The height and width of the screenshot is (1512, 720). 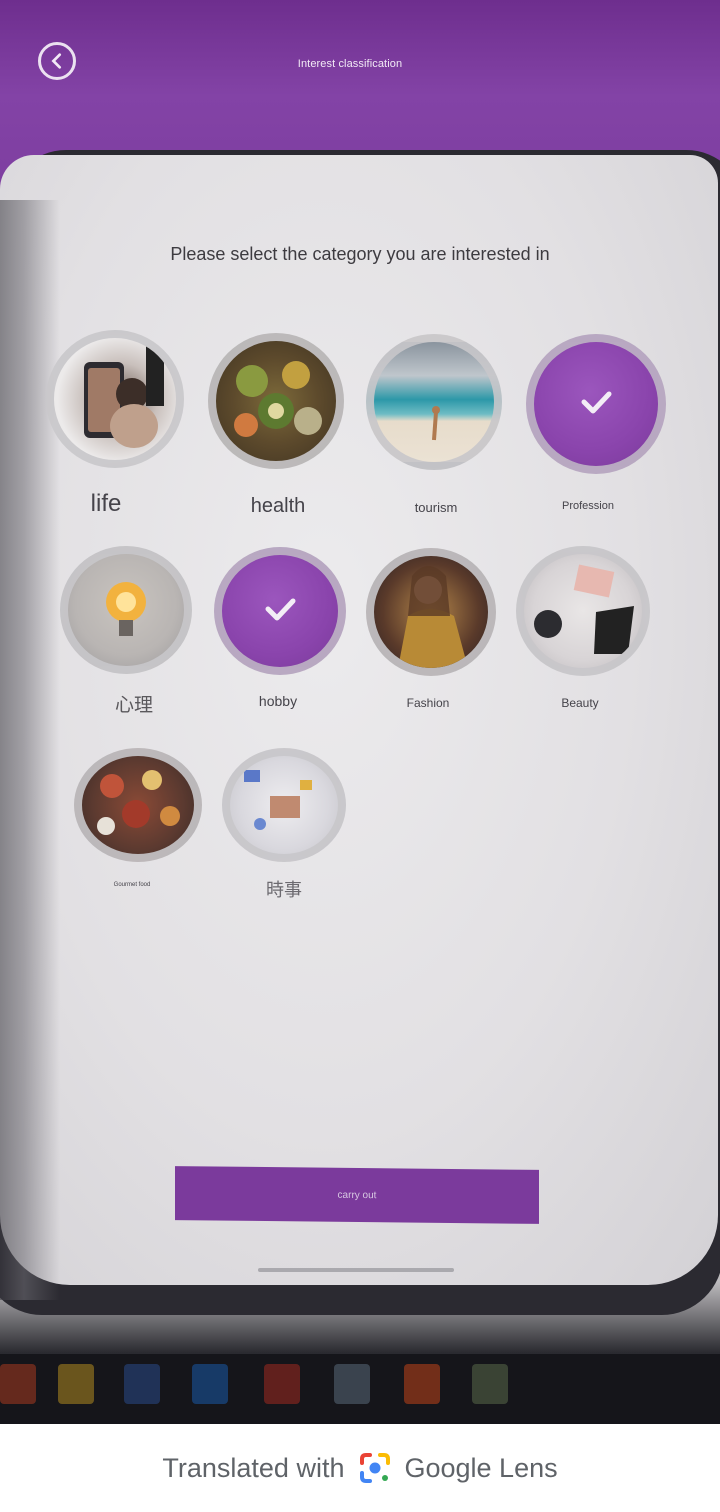 I want to click on category-label: 心理, so click(x=133, y=705).